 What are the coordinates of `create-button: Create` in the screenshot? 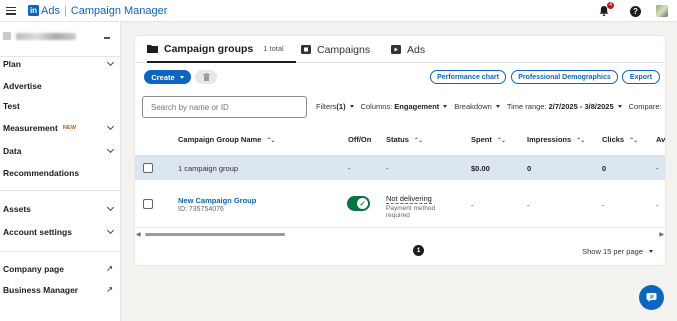 It's located at (167, 77).